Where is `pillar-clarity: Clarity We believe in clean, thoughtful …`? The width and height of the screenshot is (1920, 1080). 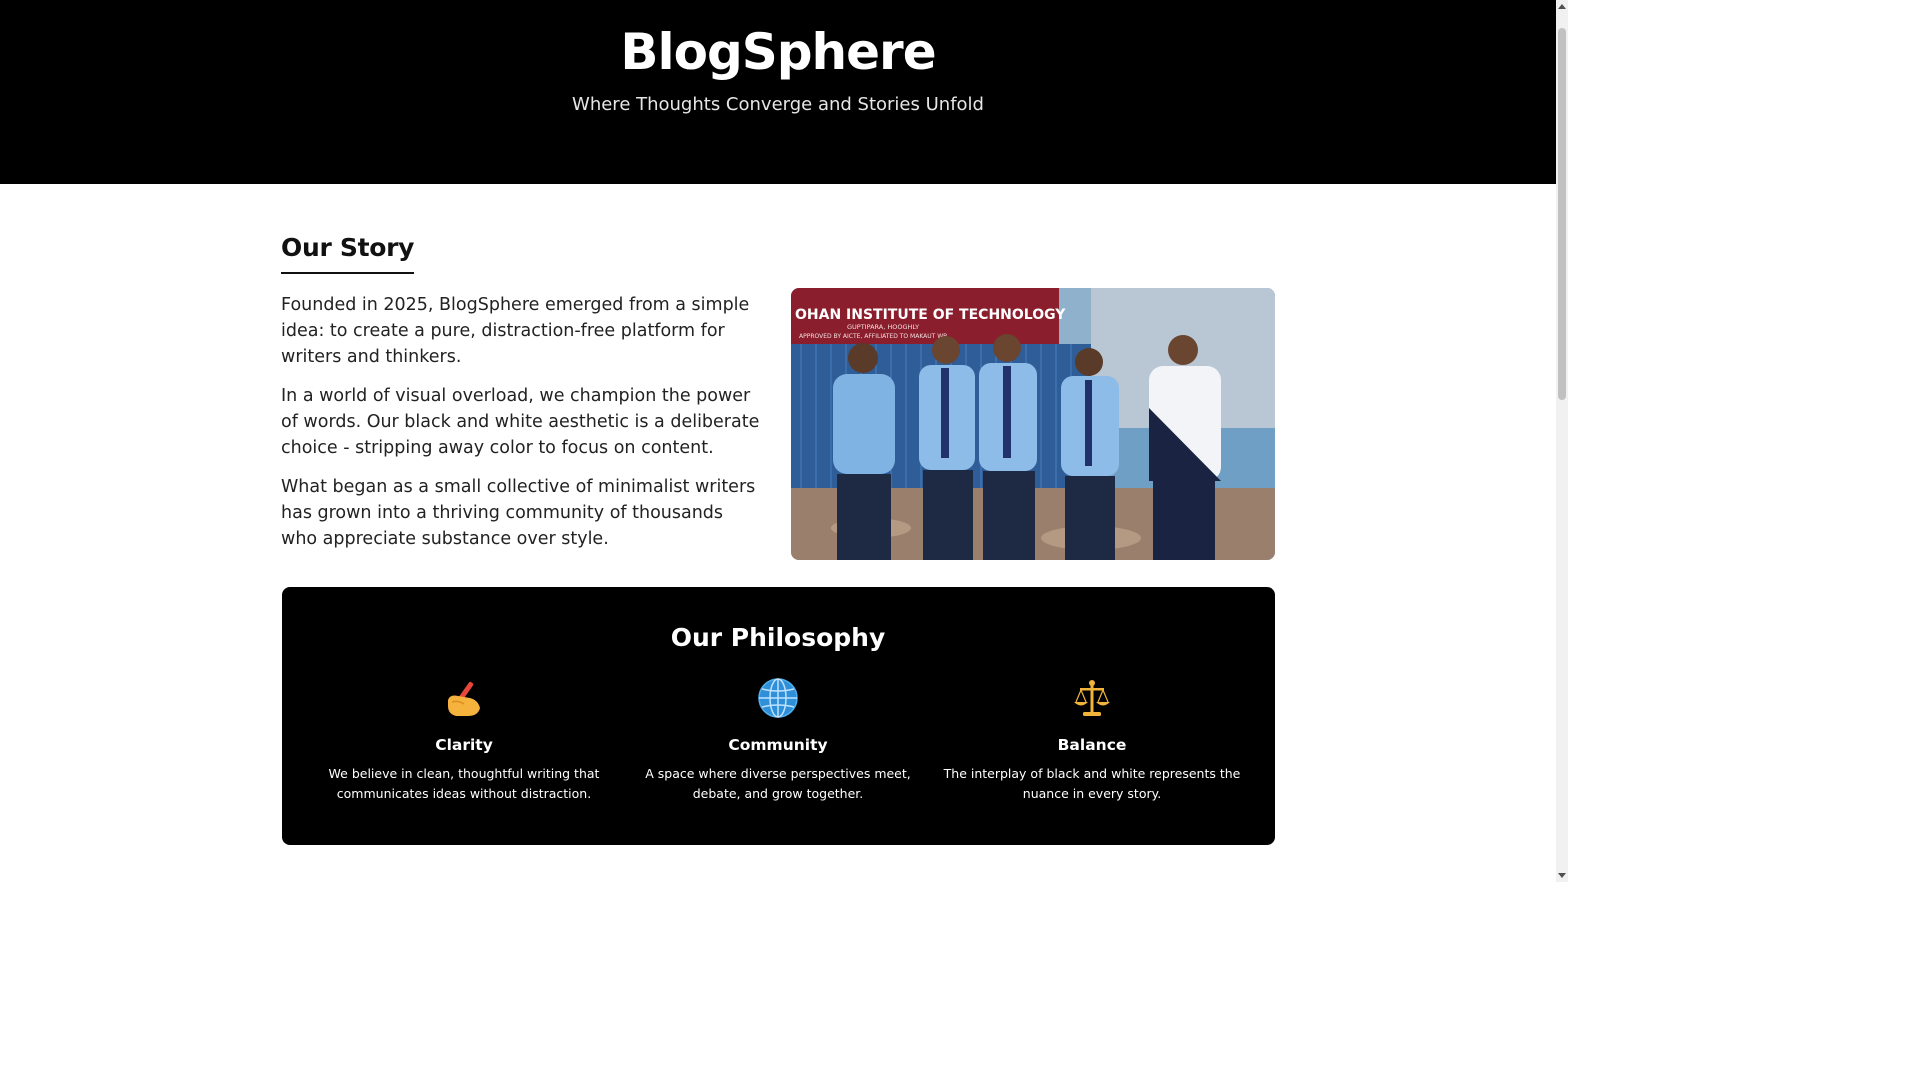 pillar-clarity: Clarity We believe in clean, thoughtful … is located at coordinates (464, 740).